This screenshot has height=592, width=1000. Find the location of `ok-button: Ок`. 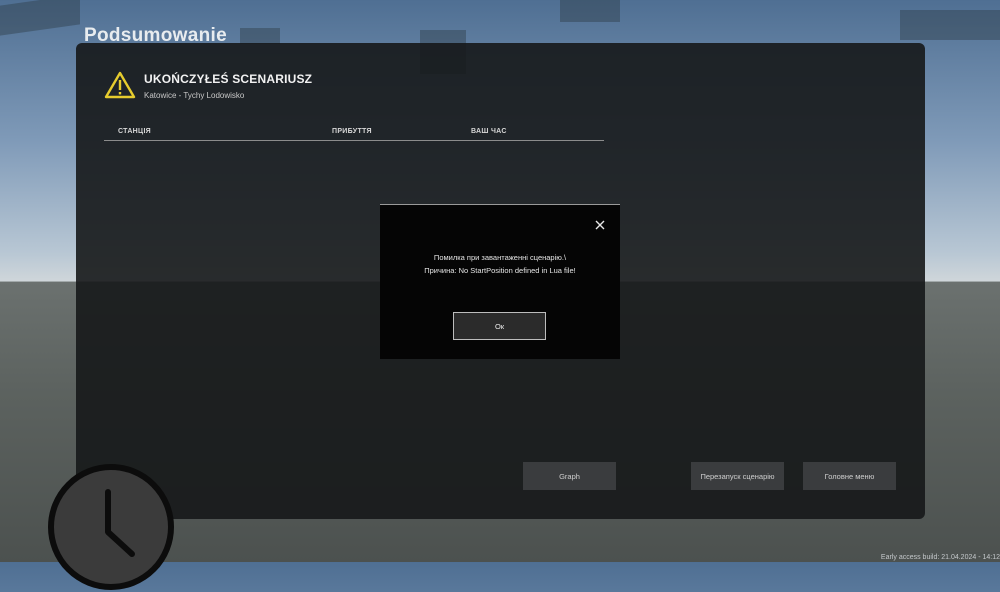

ok-button: Ок is located at coordinates (499, 326).